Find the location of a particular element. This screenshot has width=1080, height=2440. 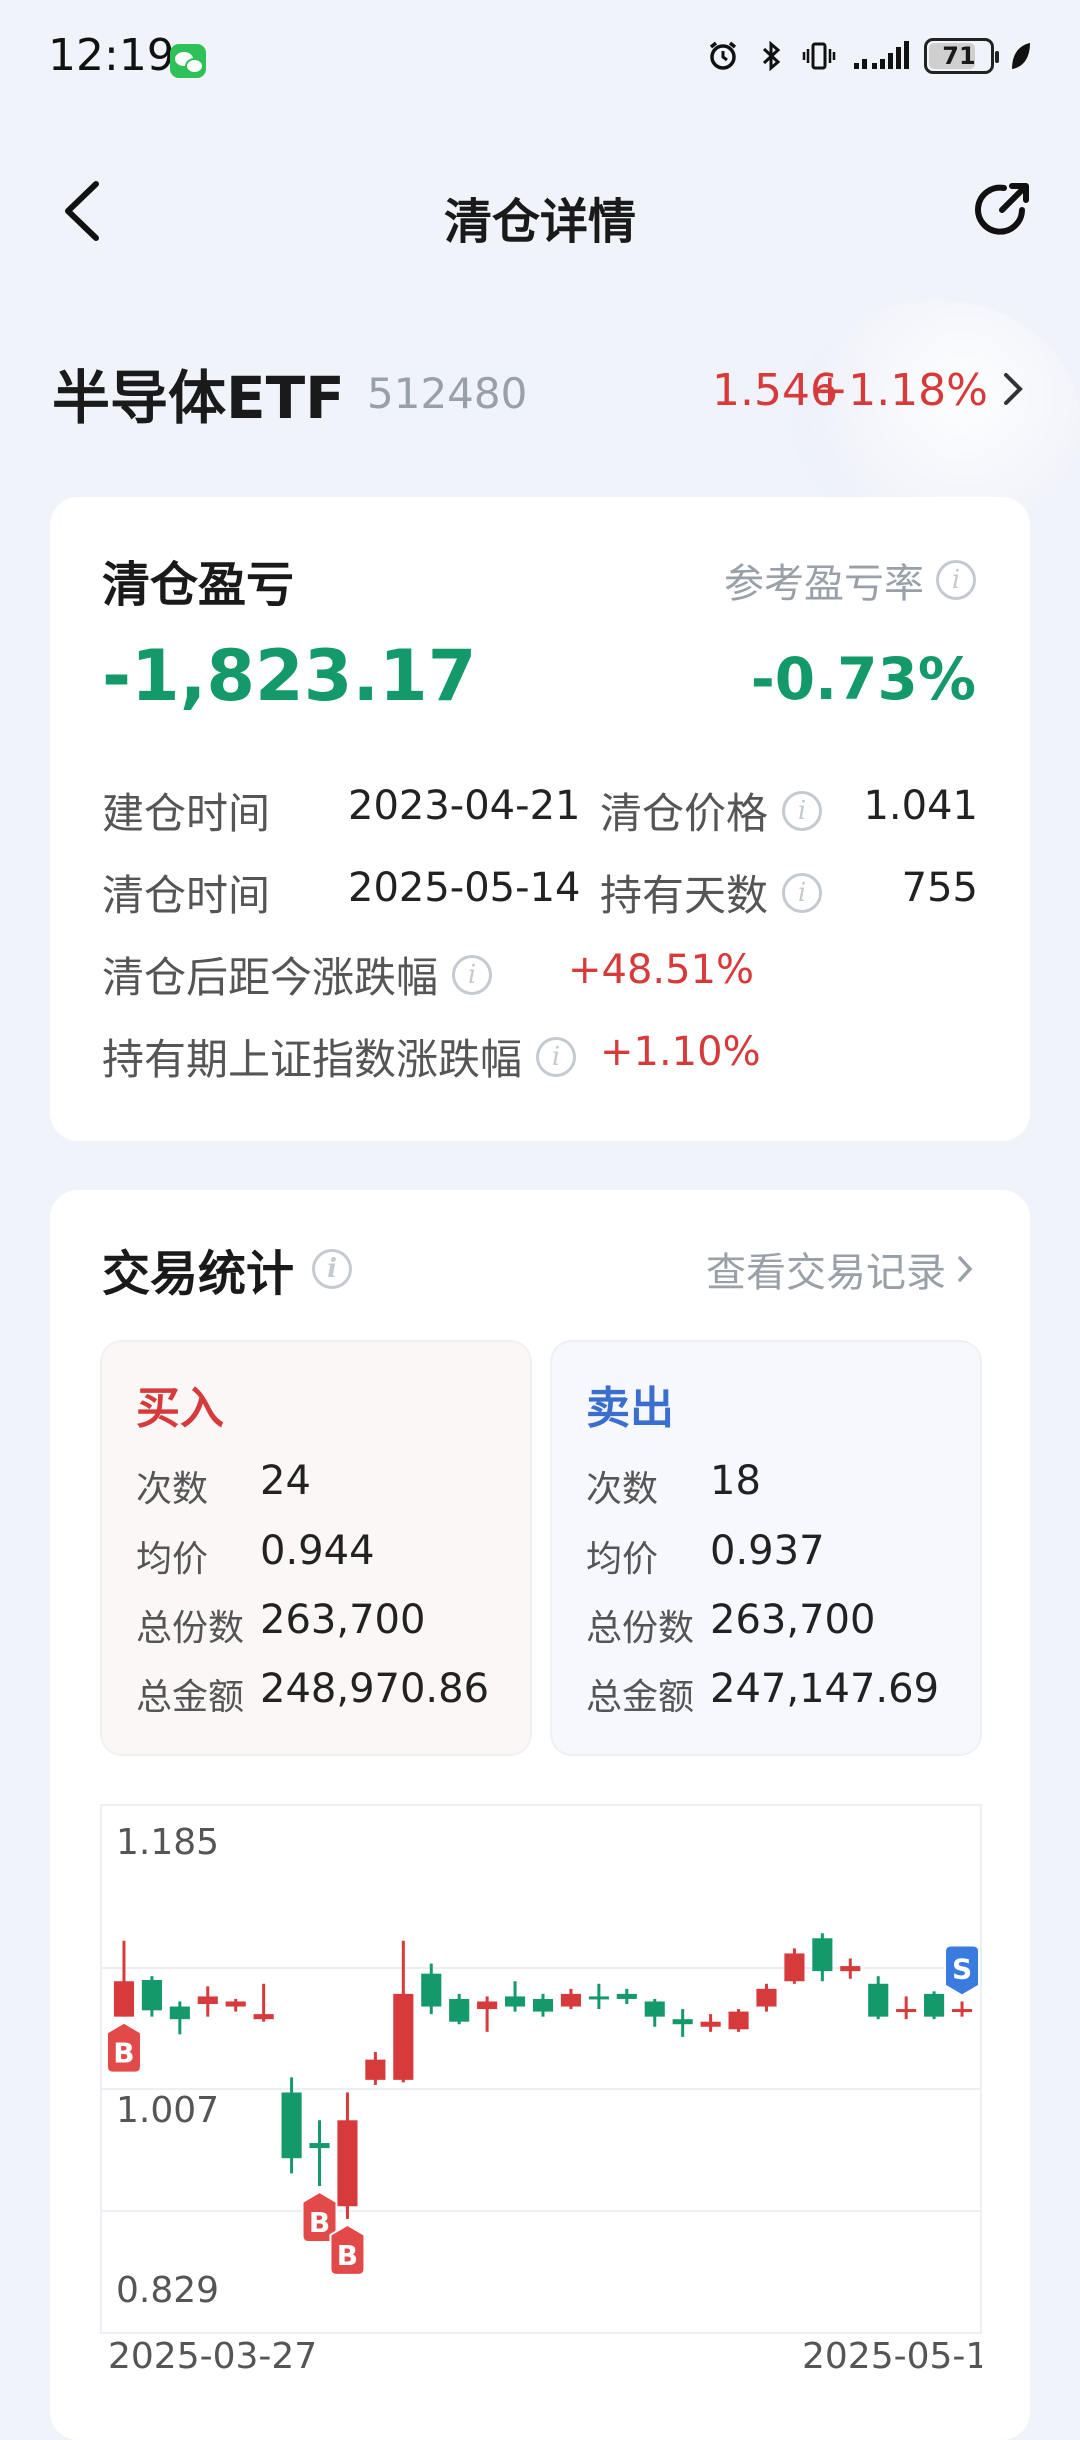

sell-amount-label: 总金额 is located at coordinates (640, 1697).